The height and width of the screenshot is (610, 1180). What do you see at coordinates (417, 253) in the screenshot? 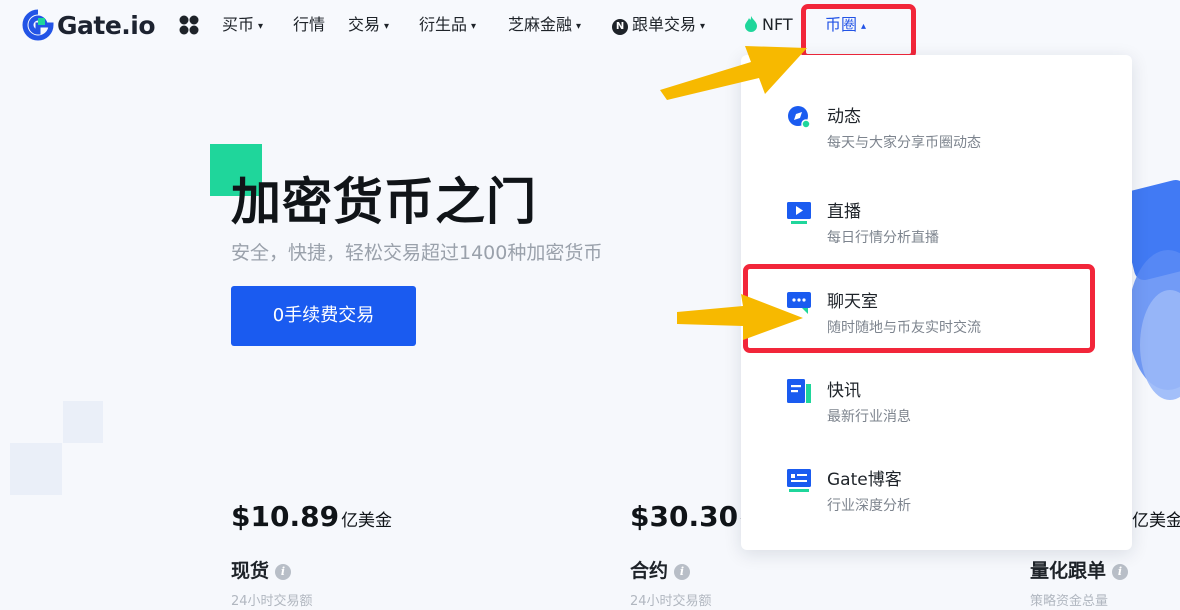
I see `hero-subtitle: 安全，快捷，轻松交易超过1400种加密货币` at bounding box center [417, 253].